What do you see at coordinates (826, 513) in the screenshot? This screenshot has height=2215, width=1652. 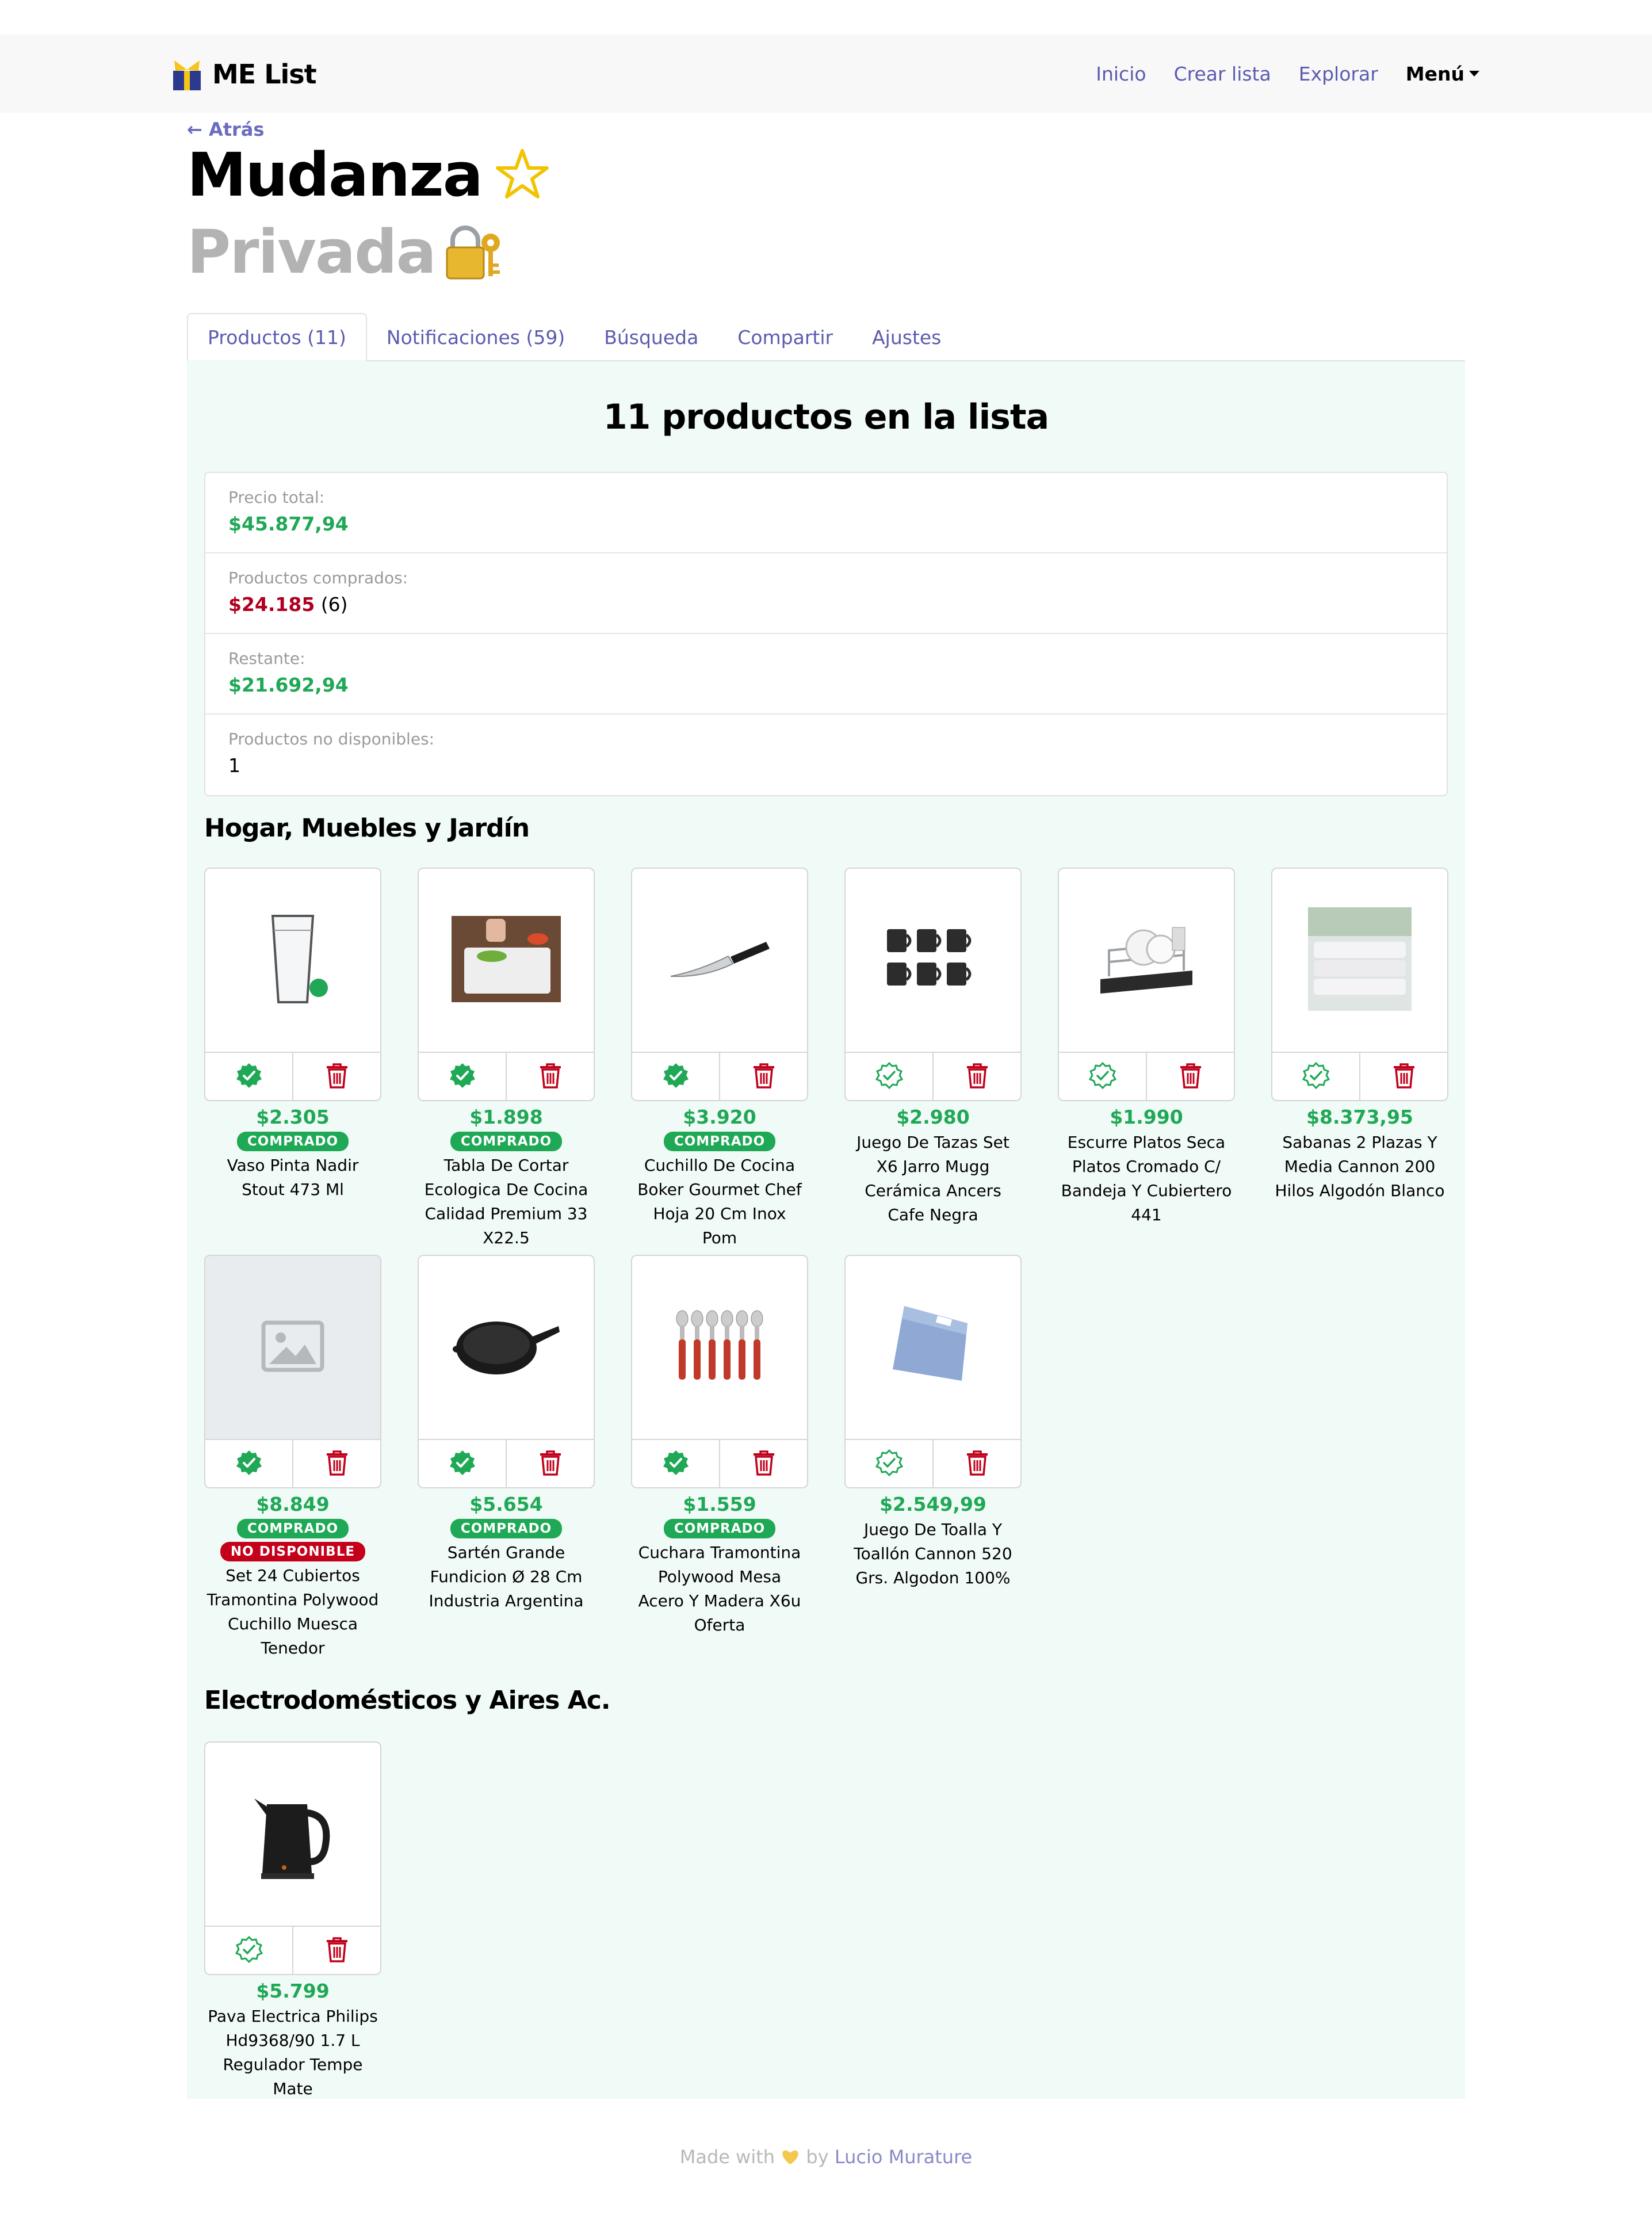 I see `summary-total: Precio total: $45.877,94` at bounding box center [826, 513].